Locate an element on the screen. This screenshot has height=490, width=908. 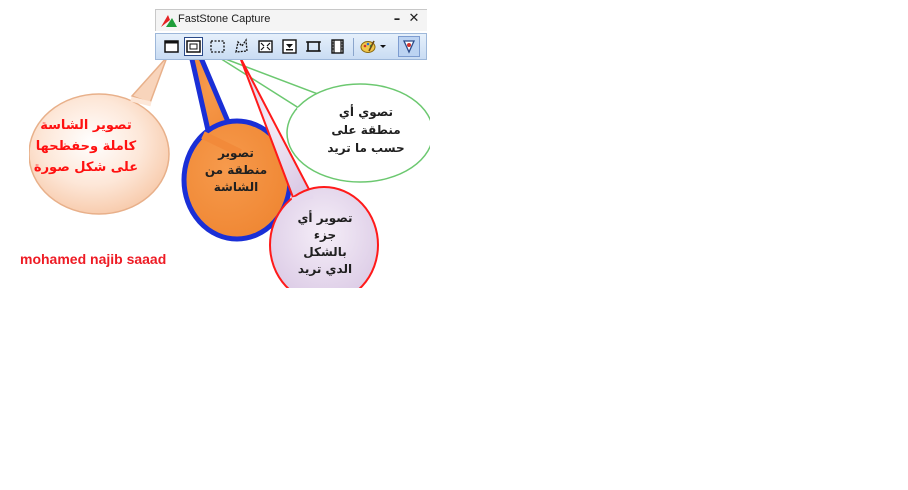
callout-screen-region-text: تصوير منطقة من الشاشة is located at coordinates (236, 170).